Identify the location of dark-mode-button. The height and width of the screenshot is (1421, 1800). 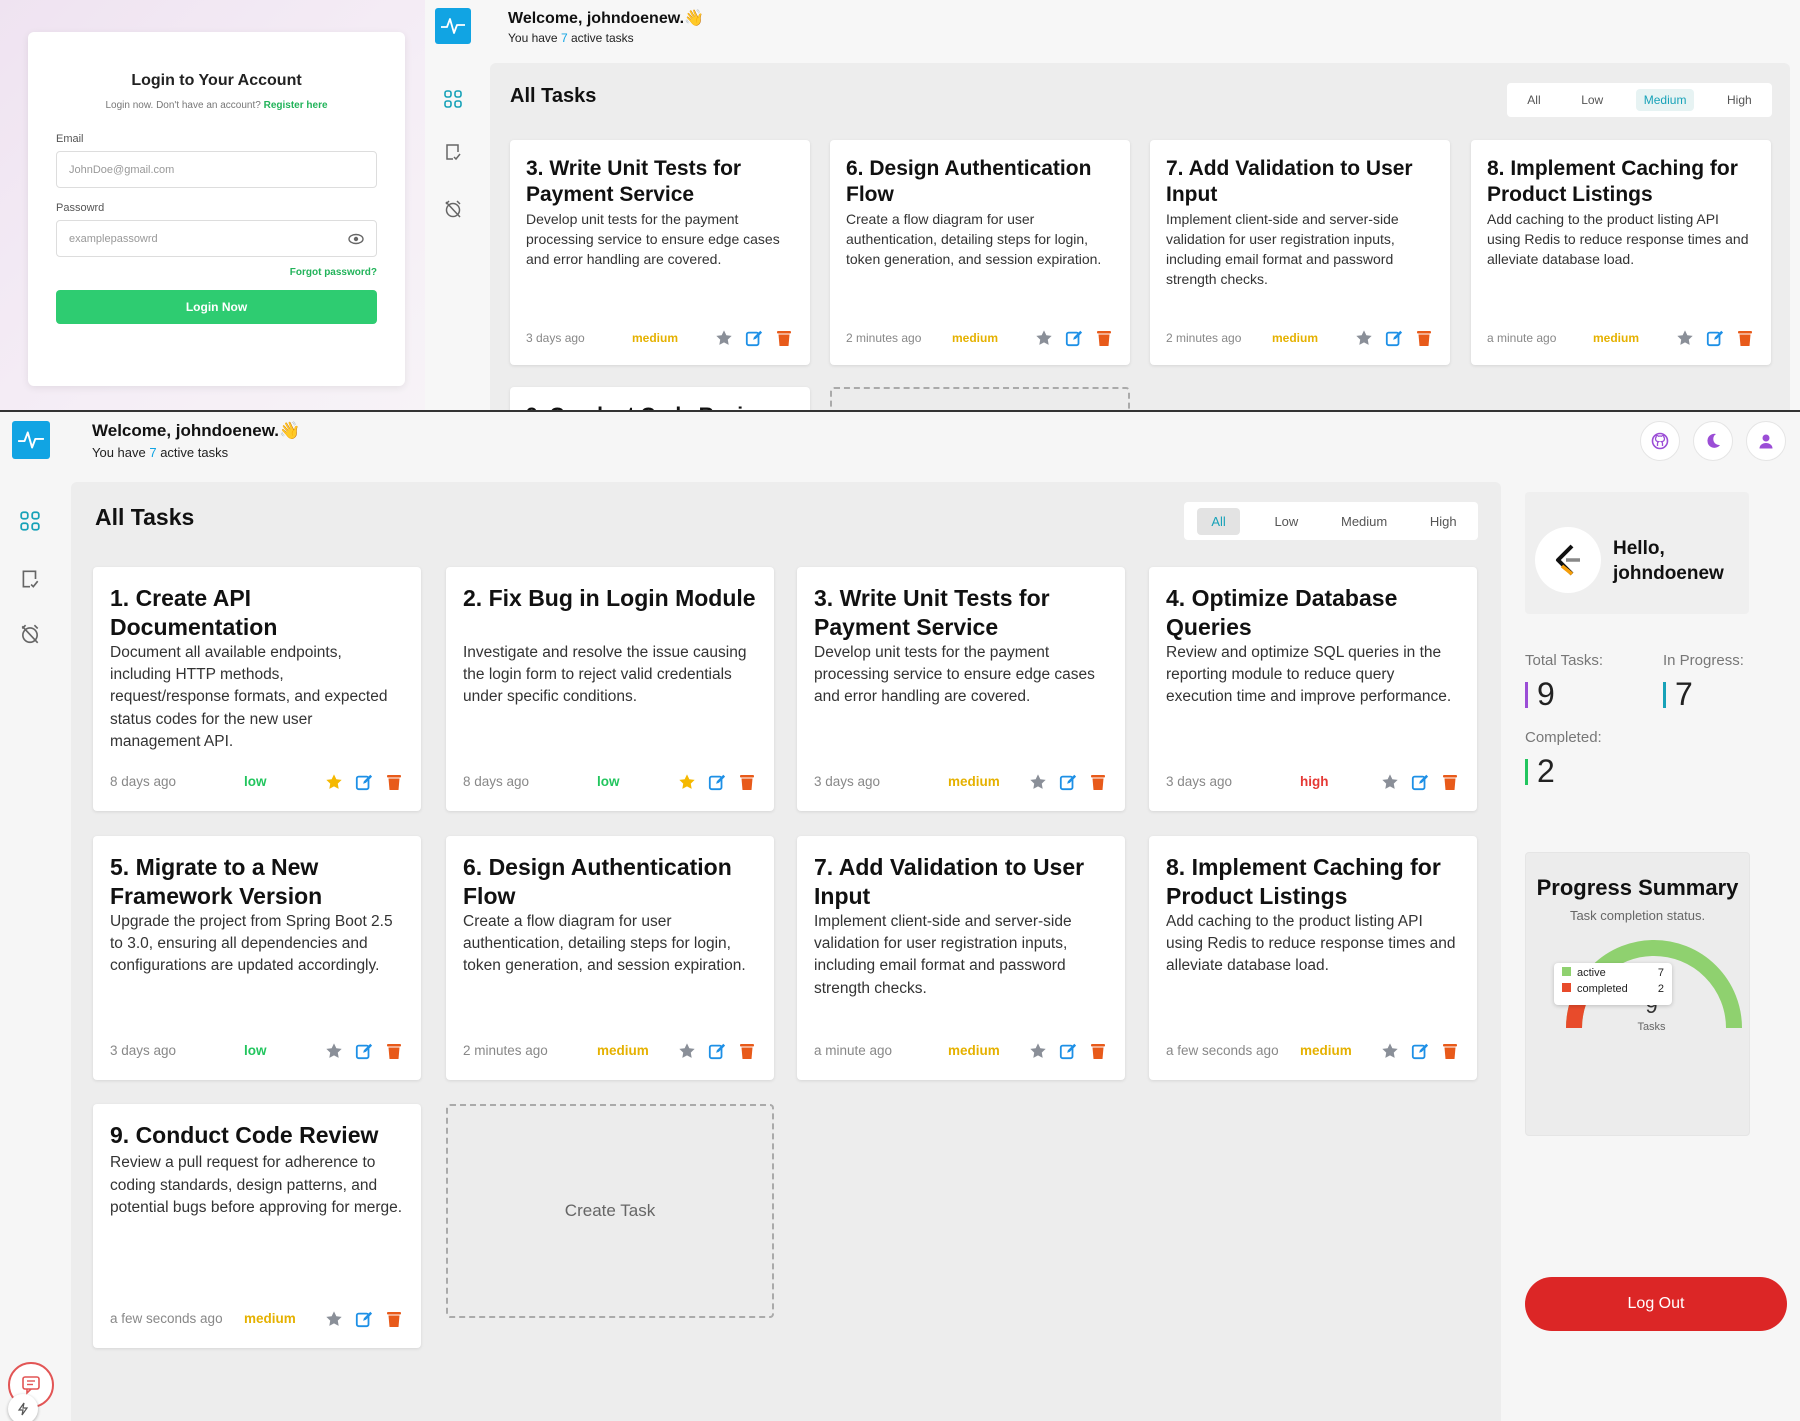
(1713, 441).